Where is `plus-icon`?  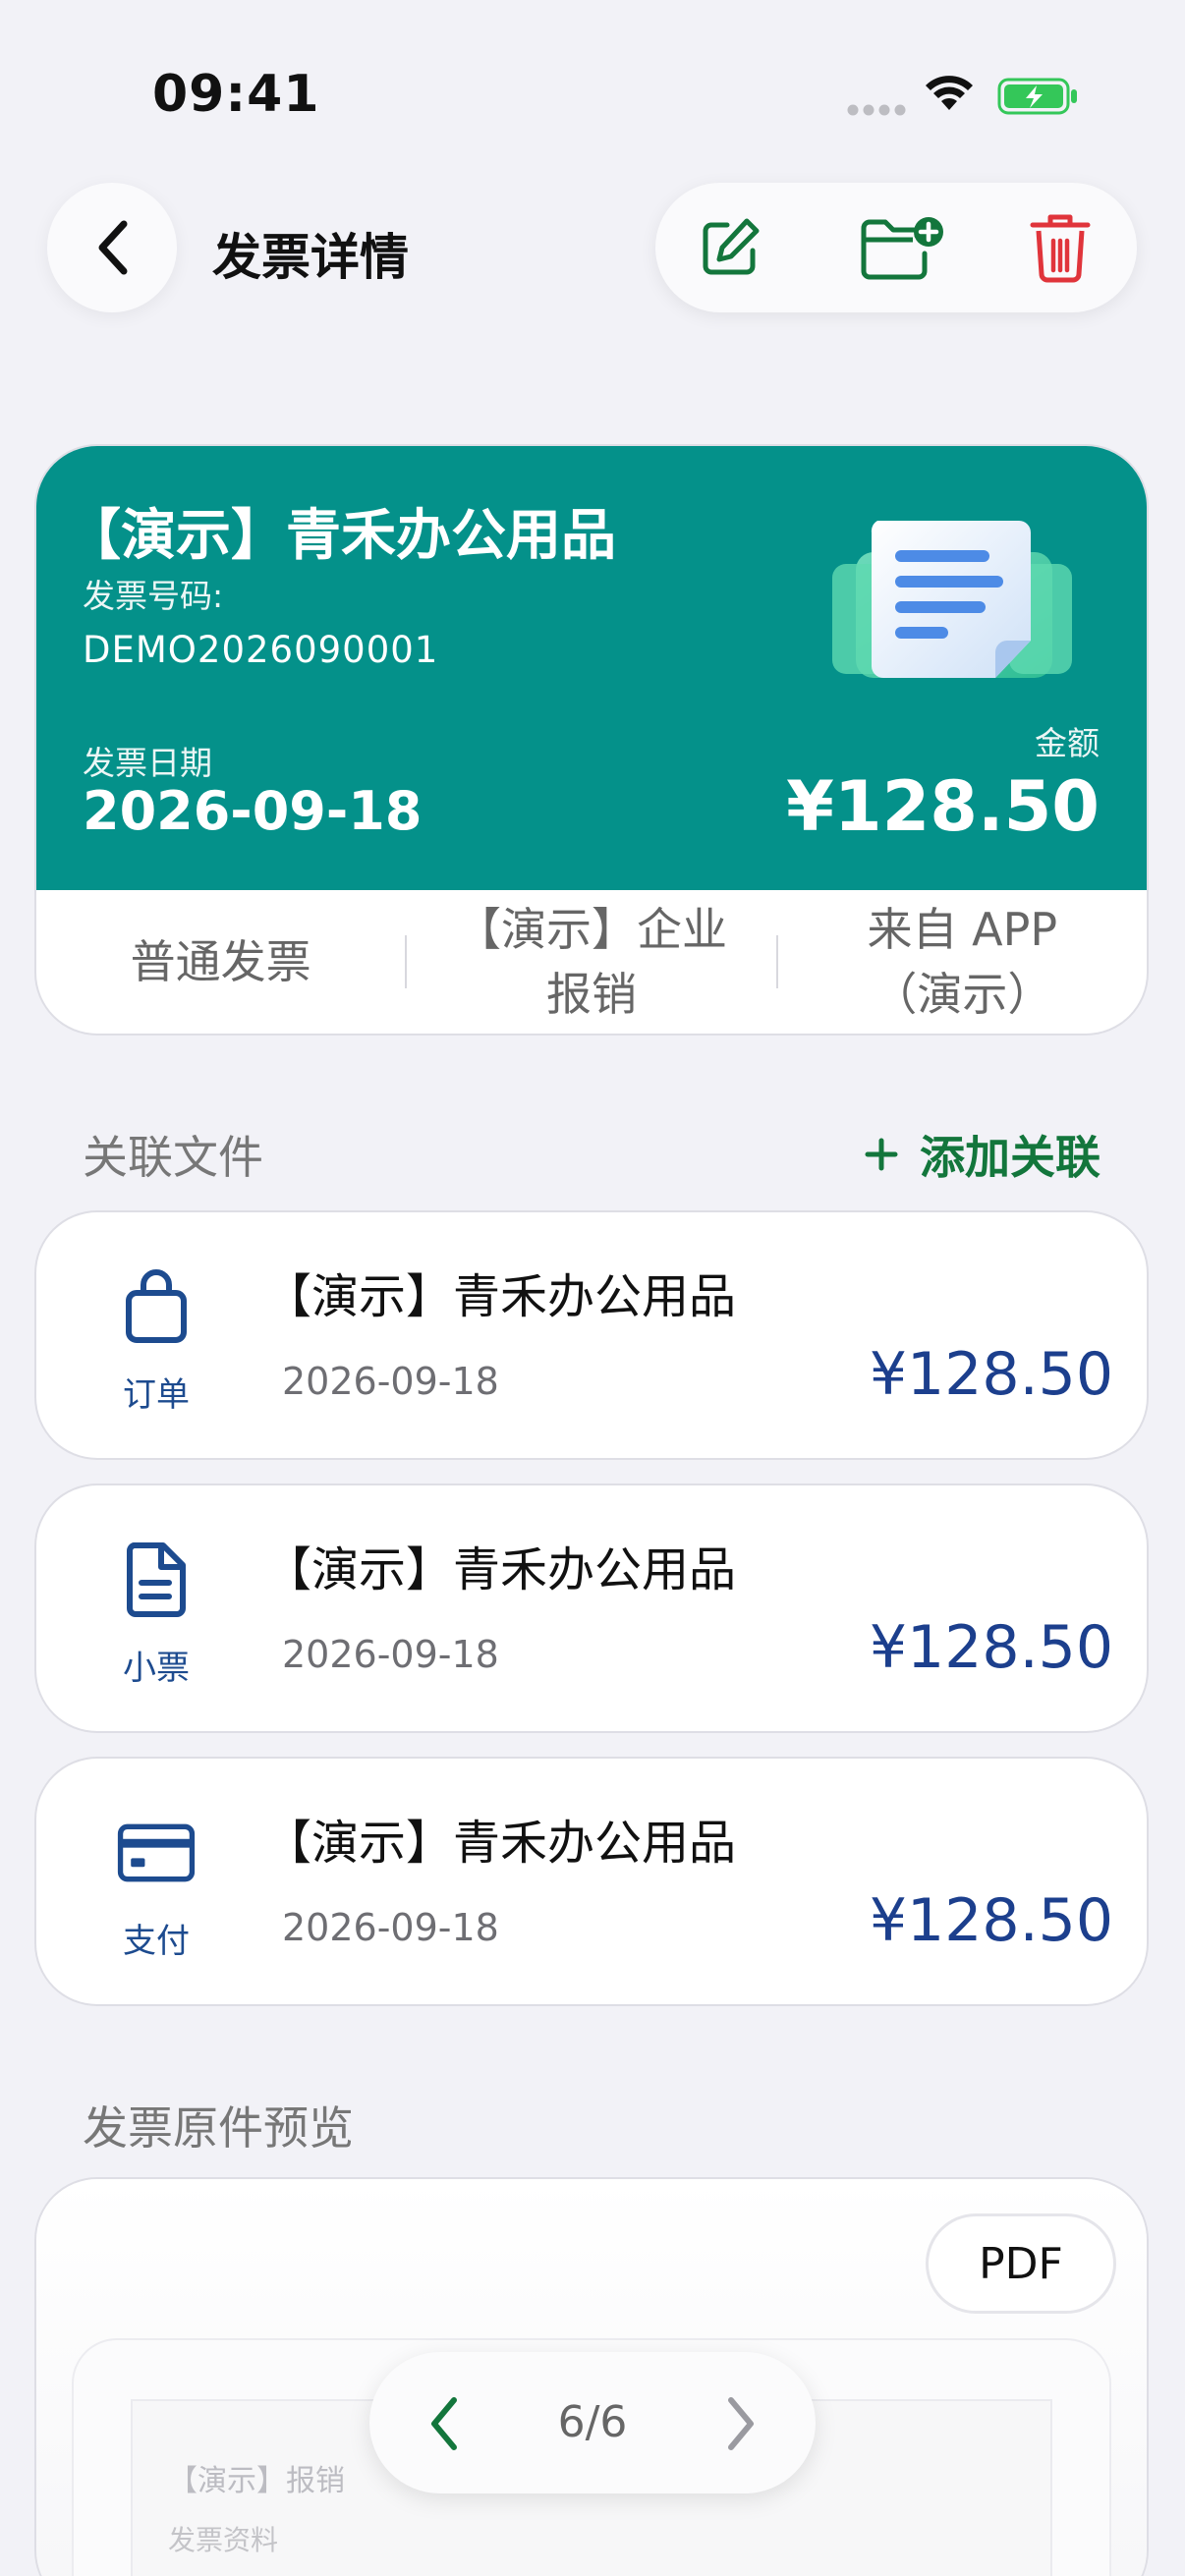 plus-icon is located at coordinates (881, 1154).